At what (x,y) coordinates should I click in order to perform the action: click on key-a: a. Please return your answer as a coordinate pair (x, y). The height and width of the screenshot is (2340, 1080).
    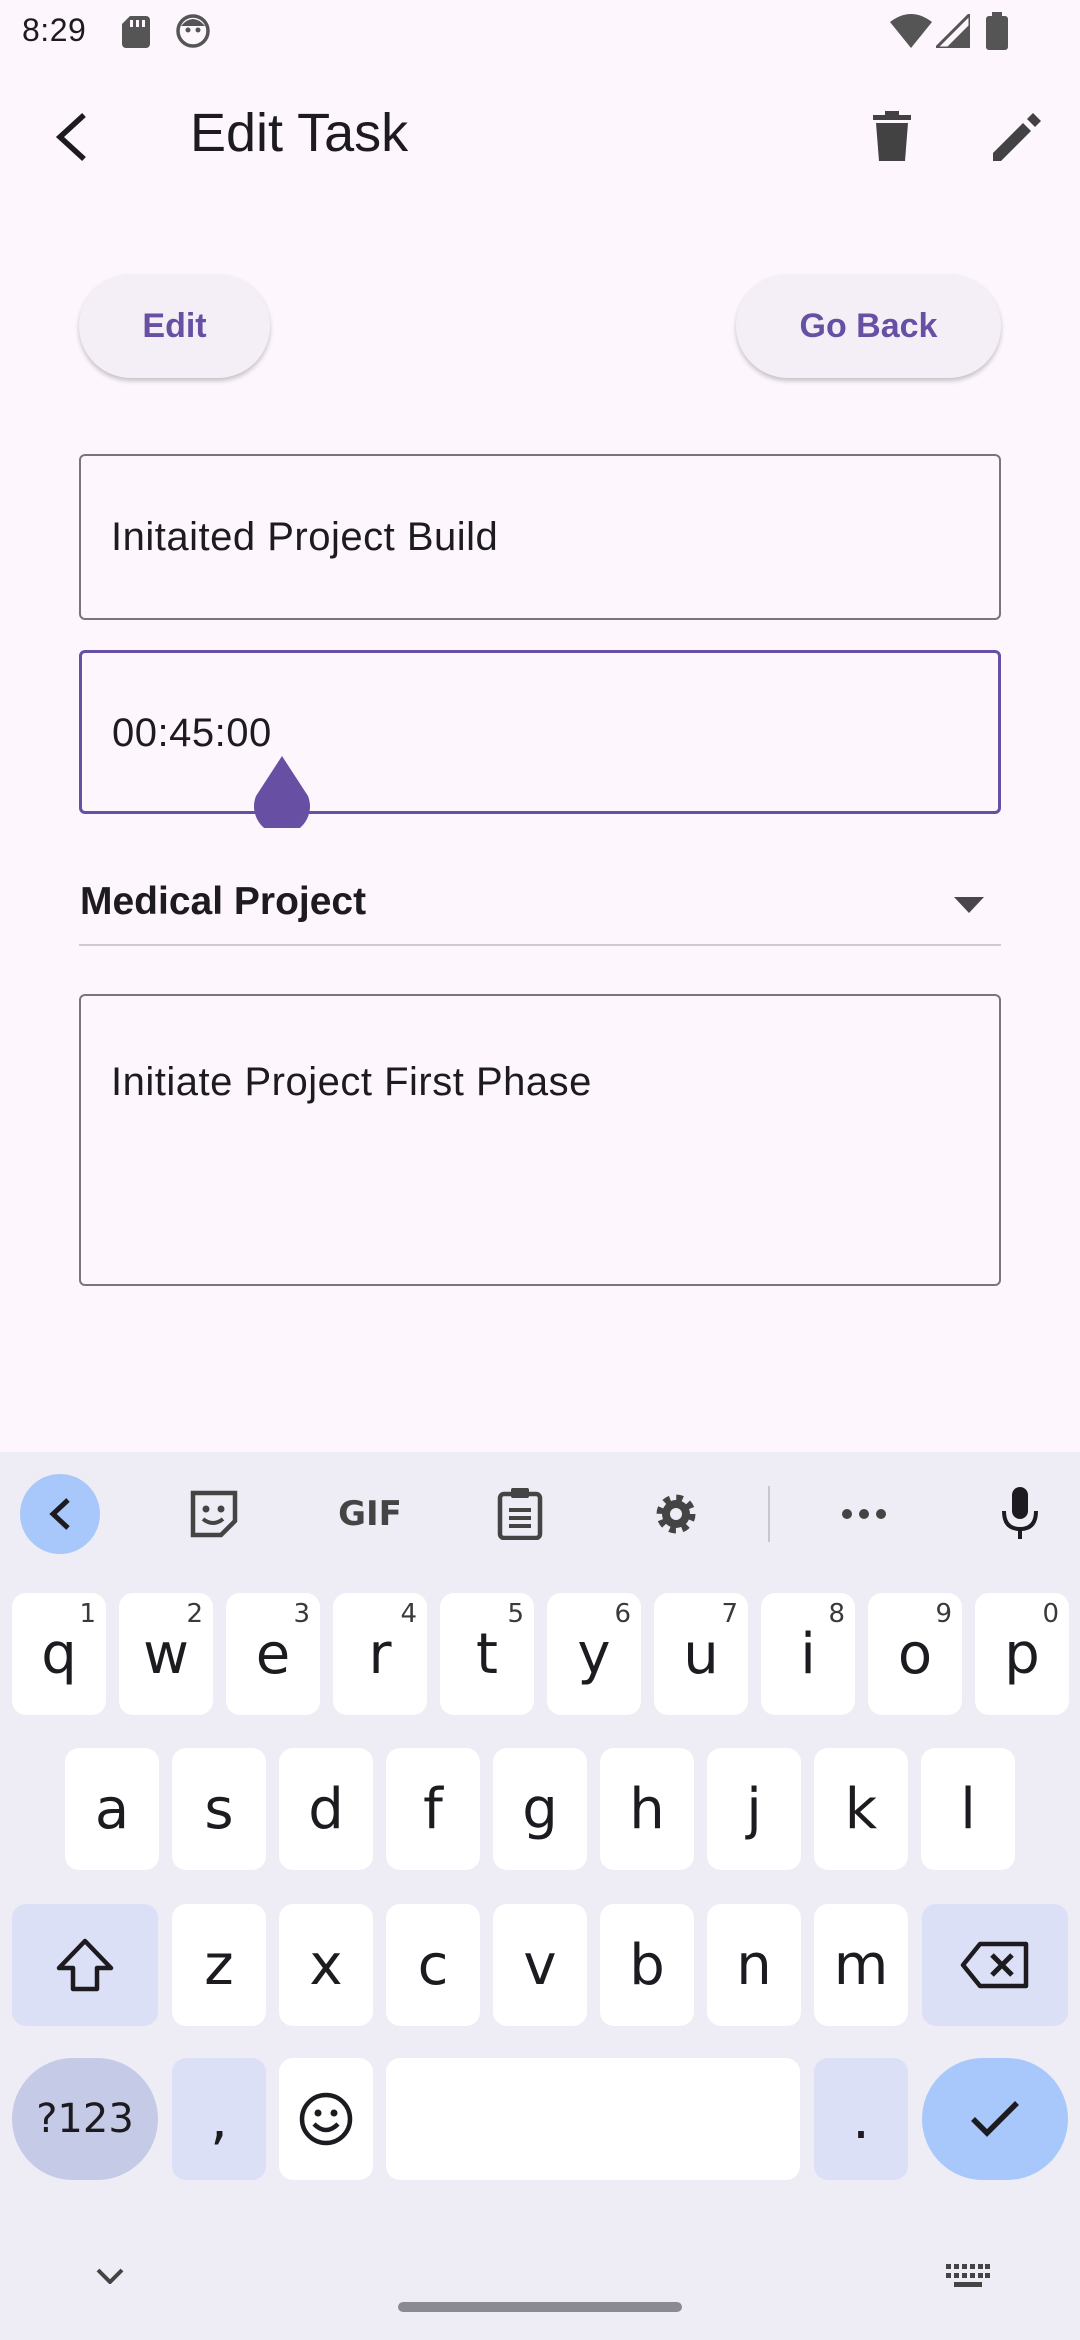
    Looking at the image, I should click on (112, 1809).